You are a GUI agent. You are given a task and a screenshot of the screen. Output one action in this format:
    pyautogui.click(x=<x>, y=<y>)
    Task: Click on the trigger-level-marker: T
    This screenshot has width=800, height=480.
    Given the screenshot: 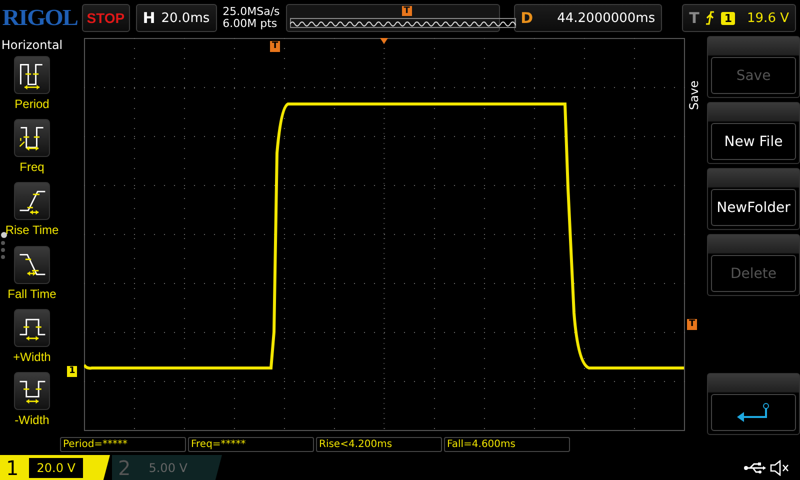 What is the action you would take?
    pyautogui.click(x=692, y=324)
    